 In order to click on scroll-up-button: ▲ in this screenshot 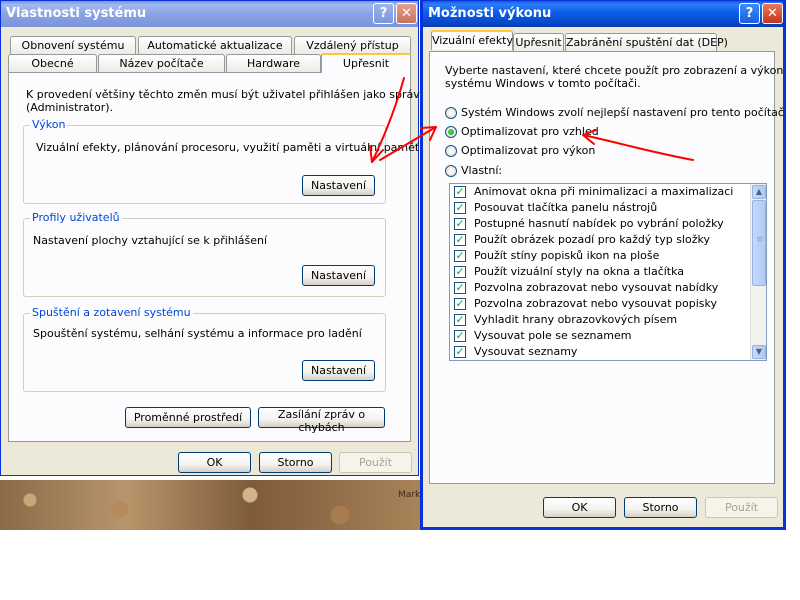, I will do `click(759, 192)`.